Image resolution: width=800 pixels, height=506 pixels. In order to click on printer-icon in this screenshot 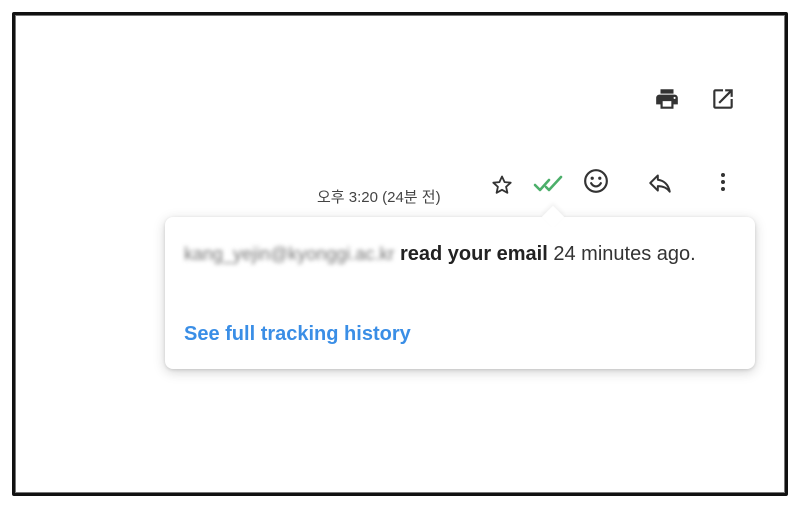, I will do `click(667, 99)`.